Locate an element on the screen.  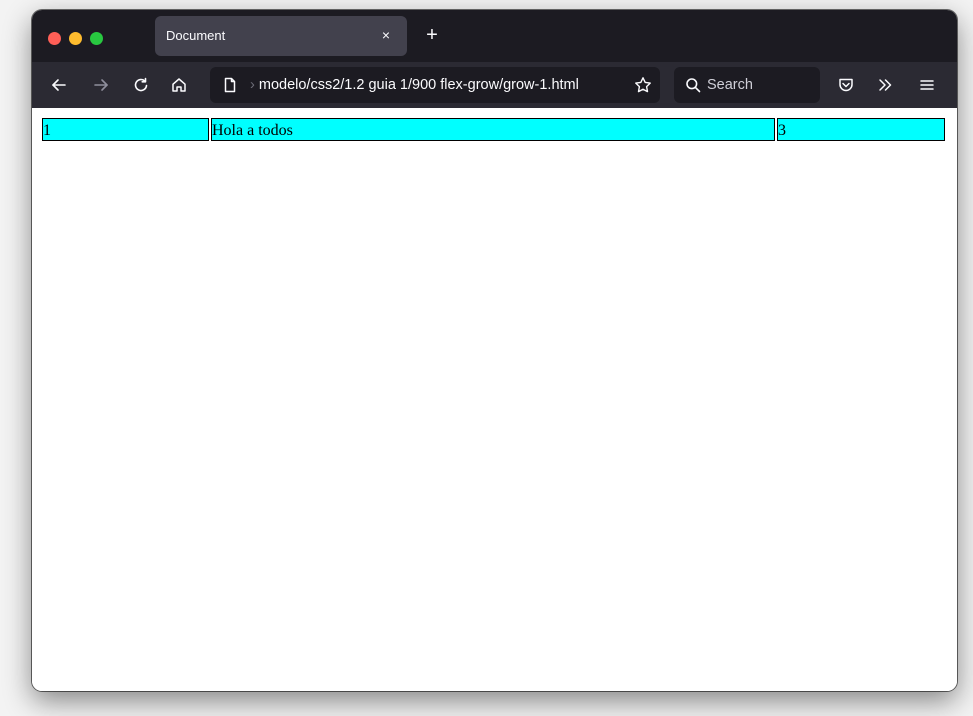
tab-strip: Document × + is located at coordinates (494, 36).